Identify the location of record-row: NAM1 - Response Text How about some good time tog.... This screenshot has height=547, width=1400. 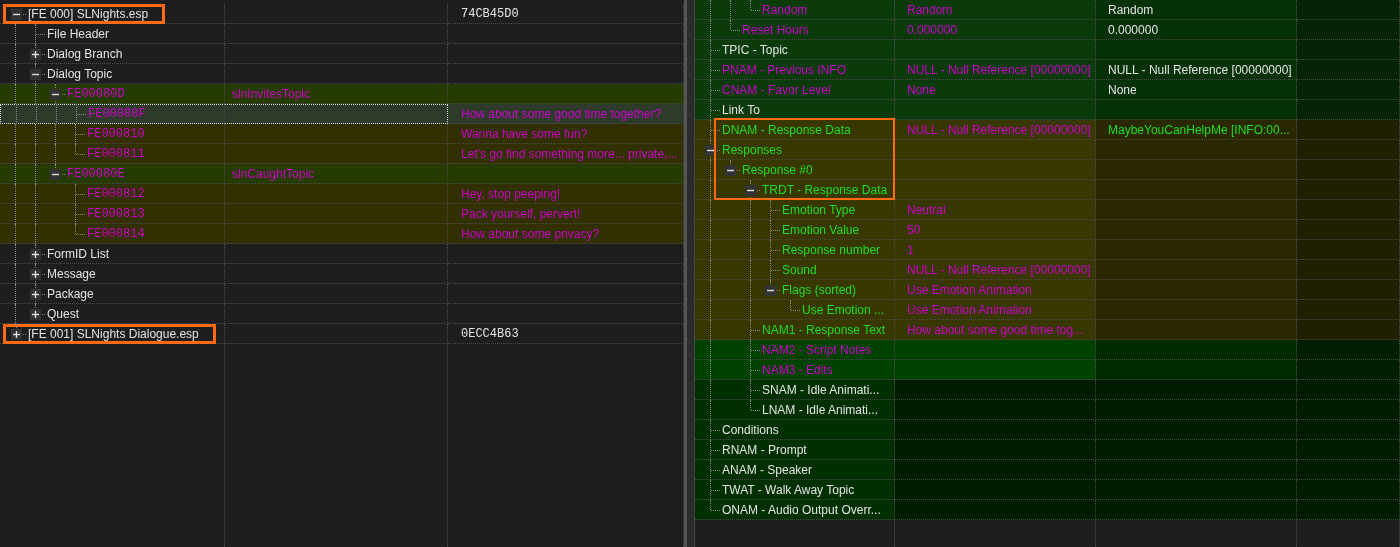
(1047, 330).